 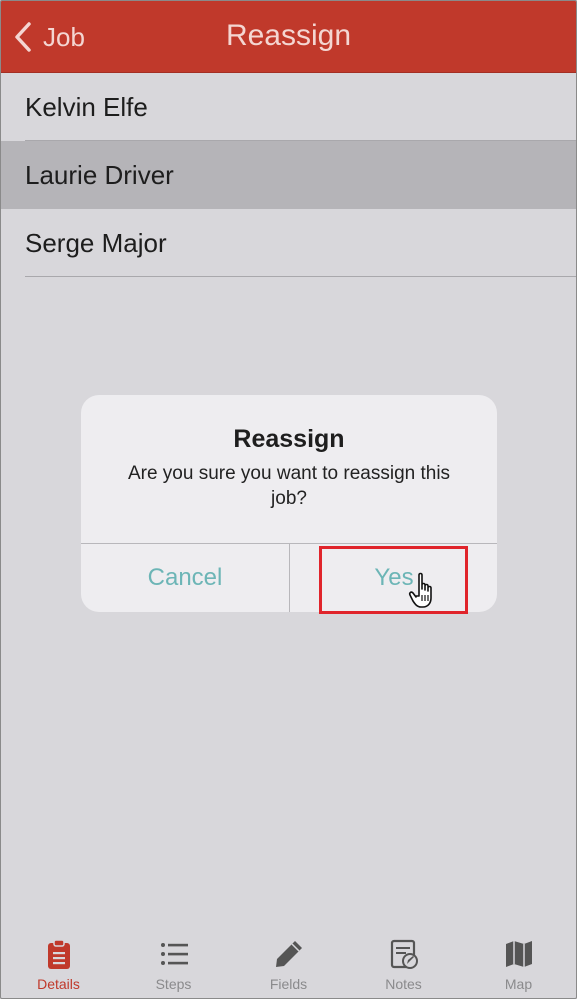 What do you see at coordinates (288, 107) in the screenshot?
I see `list-item: Kelvin Elfe` at bounding box center [288, 107].